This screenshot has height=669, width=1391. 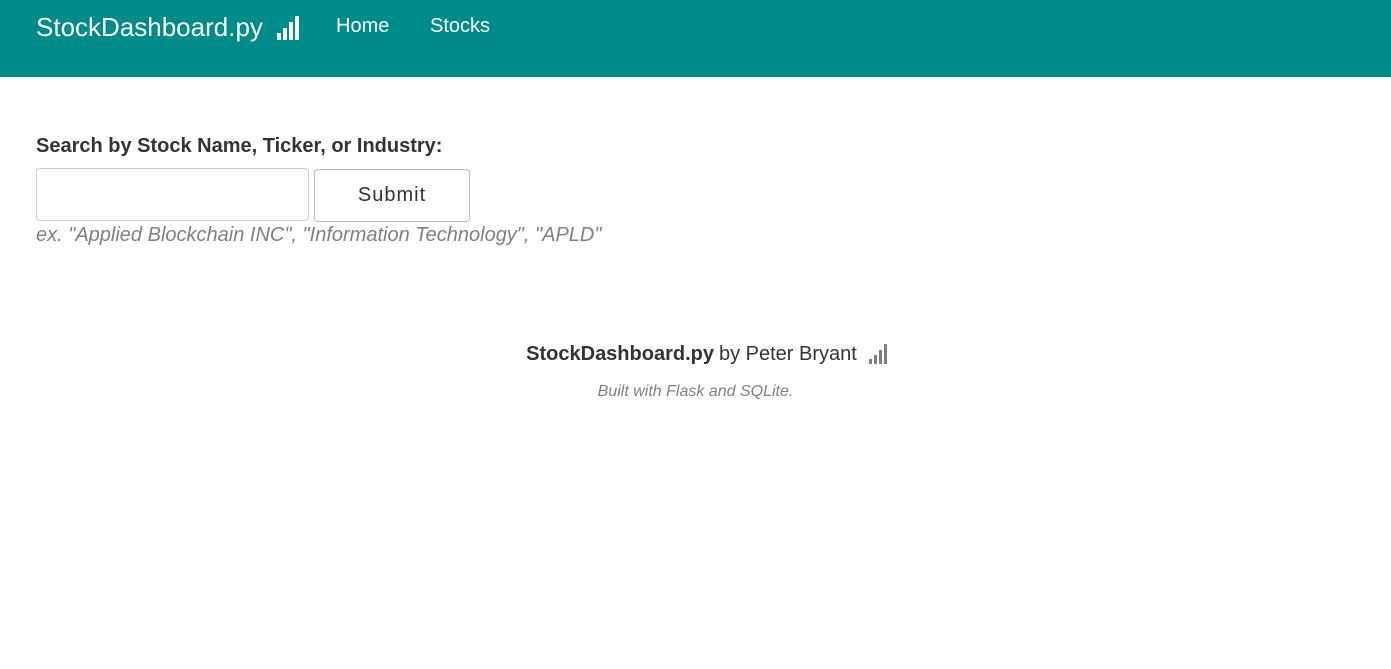 What do you see at coordinates (695, 38) in the screenshot?
I see `top-navbar: StockDashboard.py Home Stocks` at bounding box center [695, 38].